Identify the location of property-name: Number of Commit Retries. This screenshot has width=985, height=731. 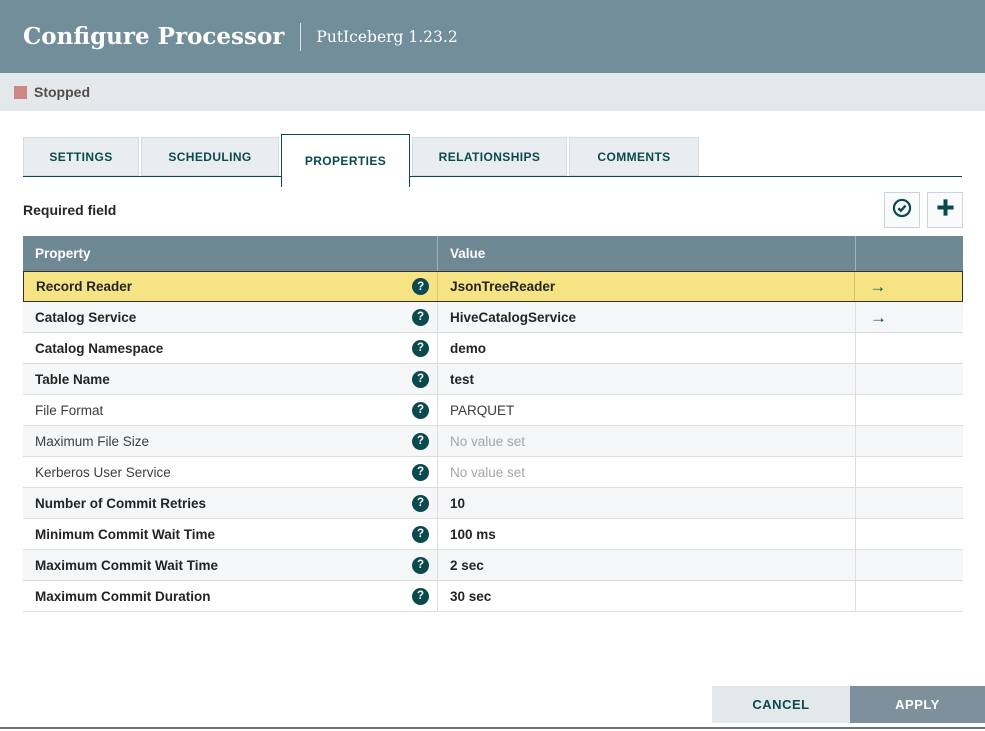
(121, 503).